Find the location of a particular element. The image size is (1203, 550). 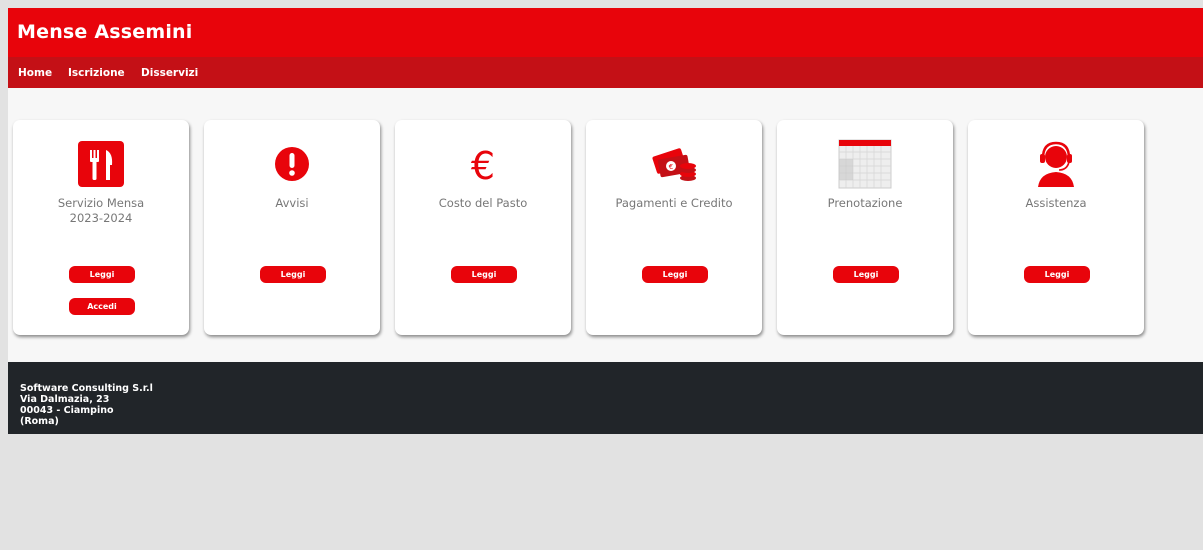

card-assistenza: Assistenza Leggi is located at coordinates (1056, 227).